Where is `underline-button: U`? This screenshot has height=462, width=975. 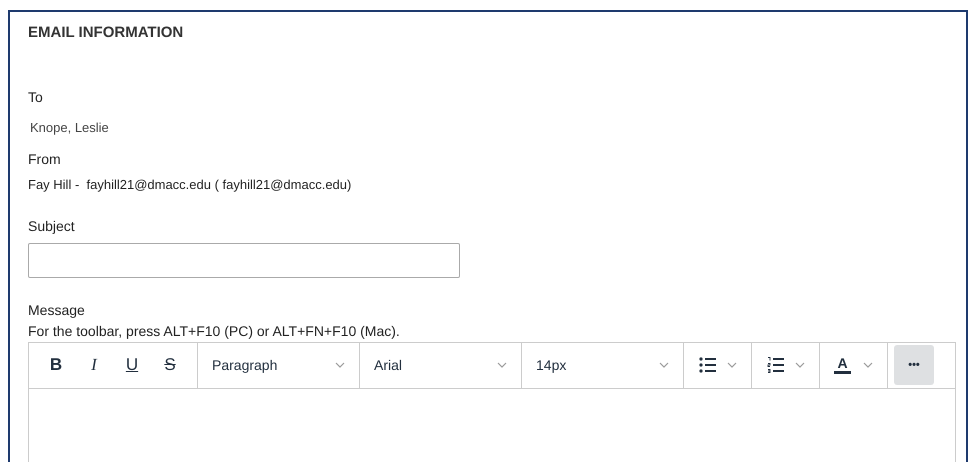
underline-button: U is located at coordinates (132, 365).